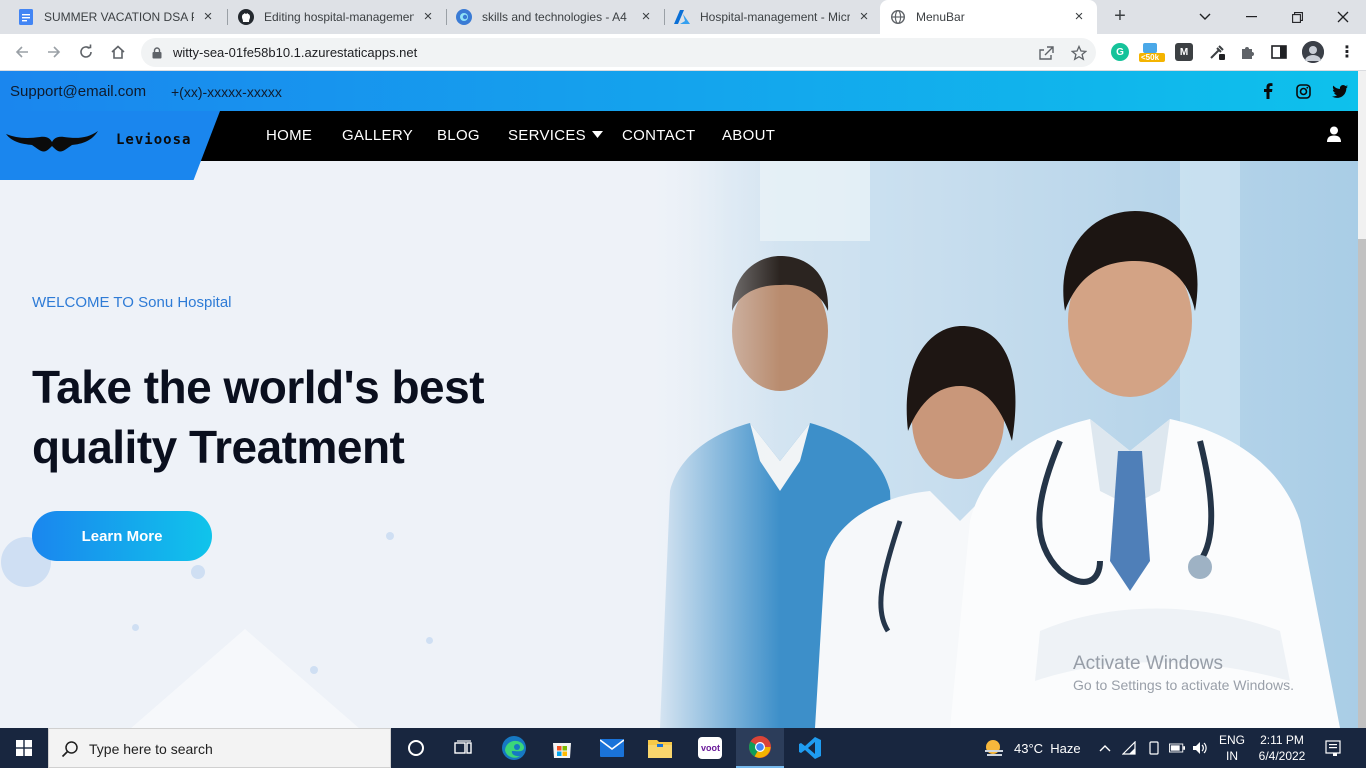  I want to click on nav-contact: CONTACT, so click(658, 135).